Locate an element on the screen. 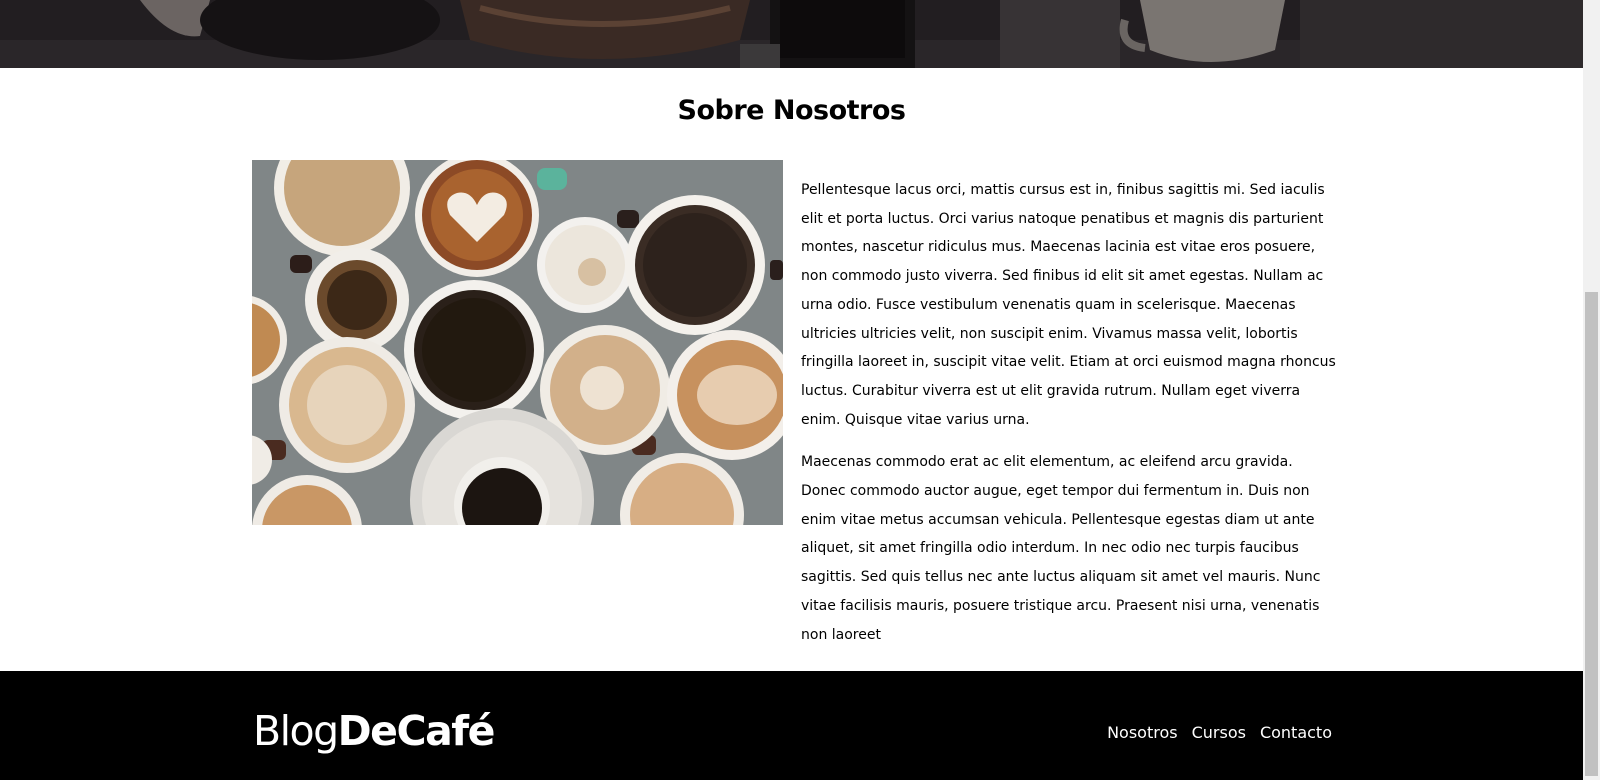 This screenshot has height=780, width=1600. footer-nav-cursos: Cursos is located at coordinates (1219, 732).